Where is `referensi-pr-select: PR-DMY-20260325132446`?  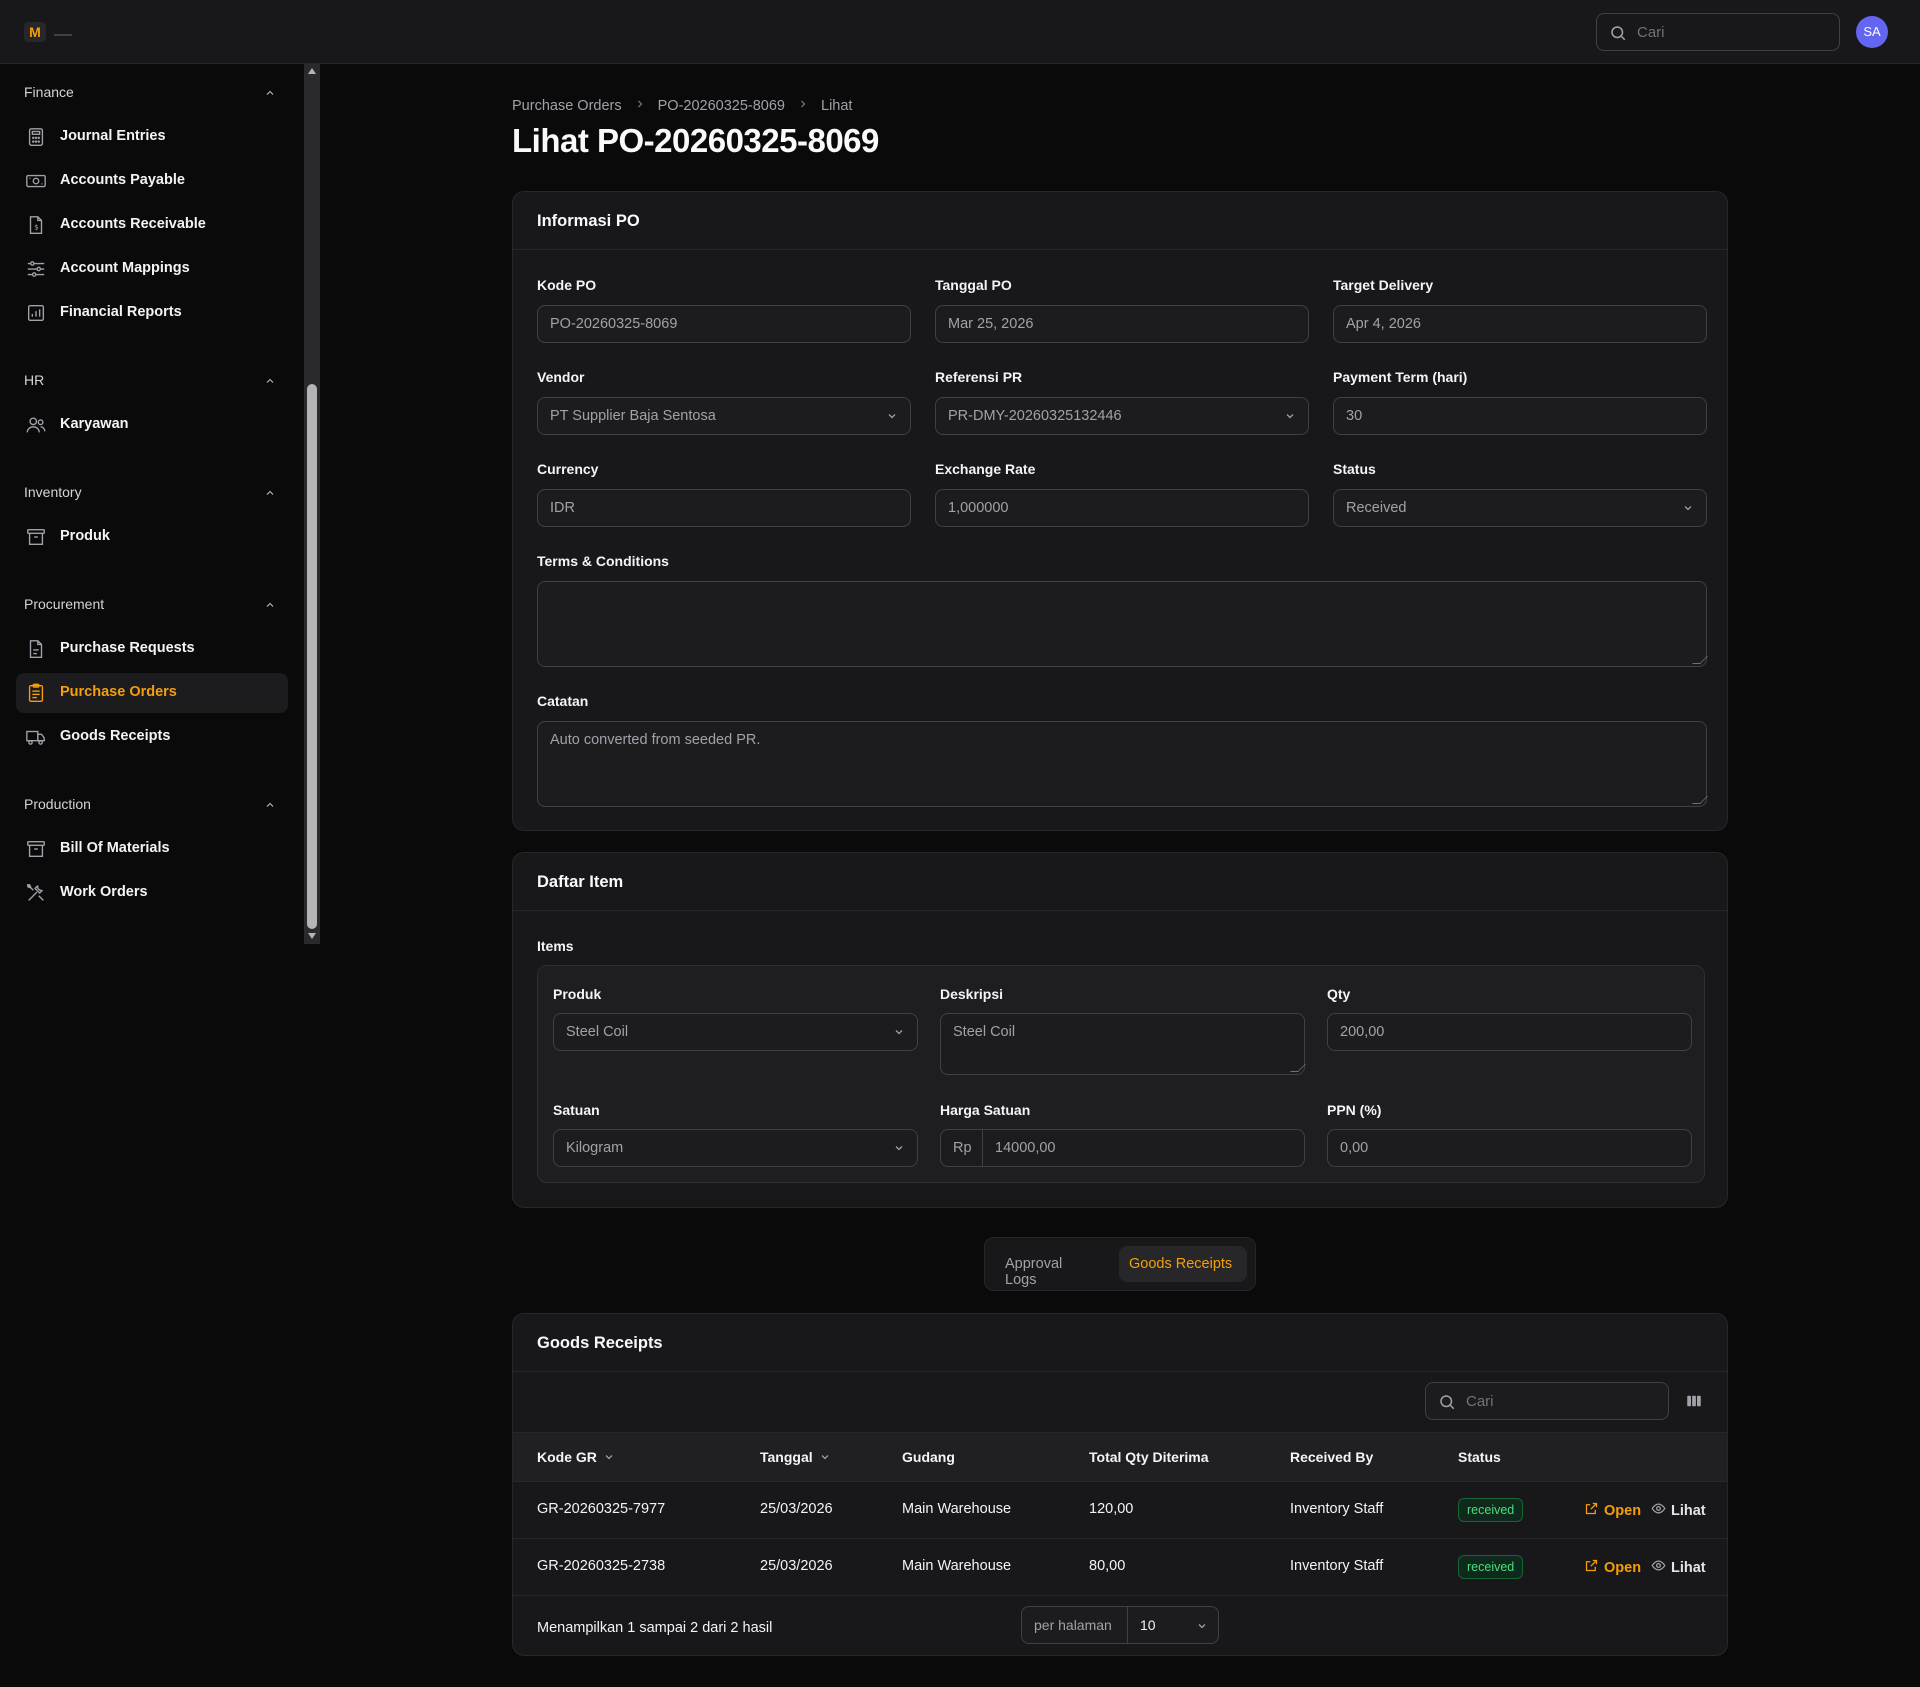
referensi-pr-select: PR-DMY-20260325132446 is located at coordinates (1122, 416).